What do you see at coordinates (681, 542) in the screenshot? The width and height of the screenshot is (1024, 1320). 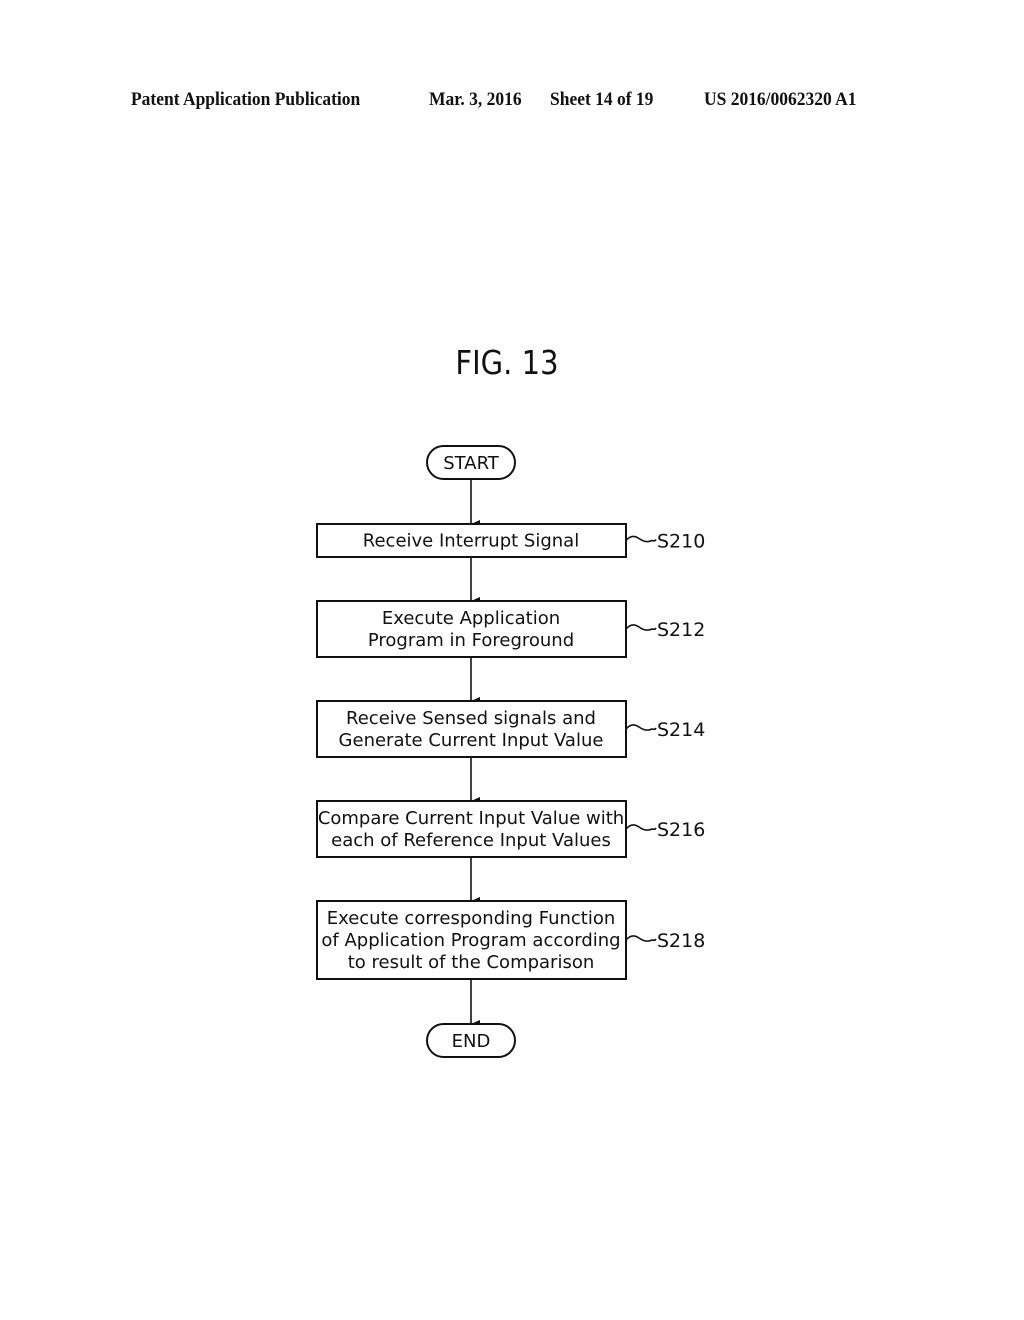 I see `step-label-s210: S210` at bounding box center [681, 542].